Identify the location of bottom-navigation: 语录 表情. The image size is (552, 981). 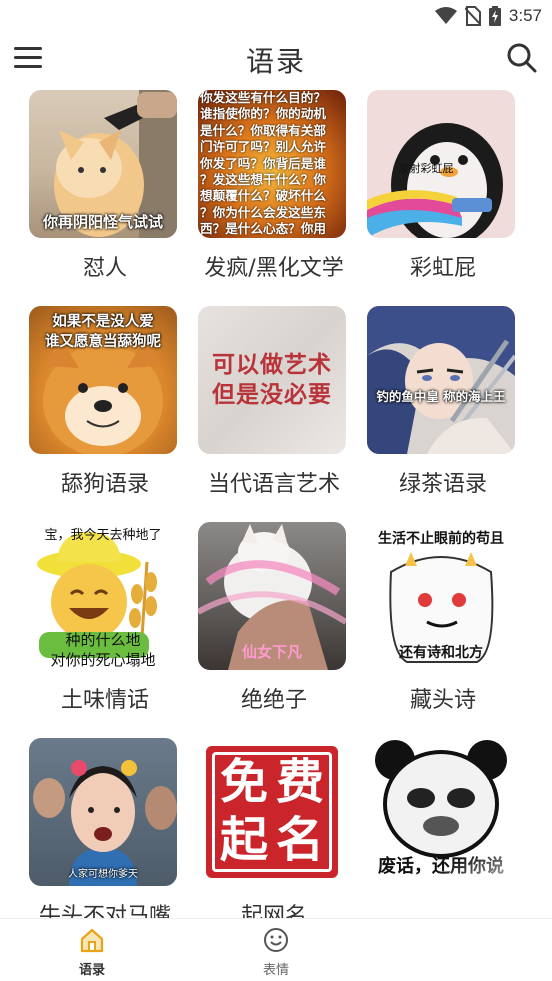
(276, 949).